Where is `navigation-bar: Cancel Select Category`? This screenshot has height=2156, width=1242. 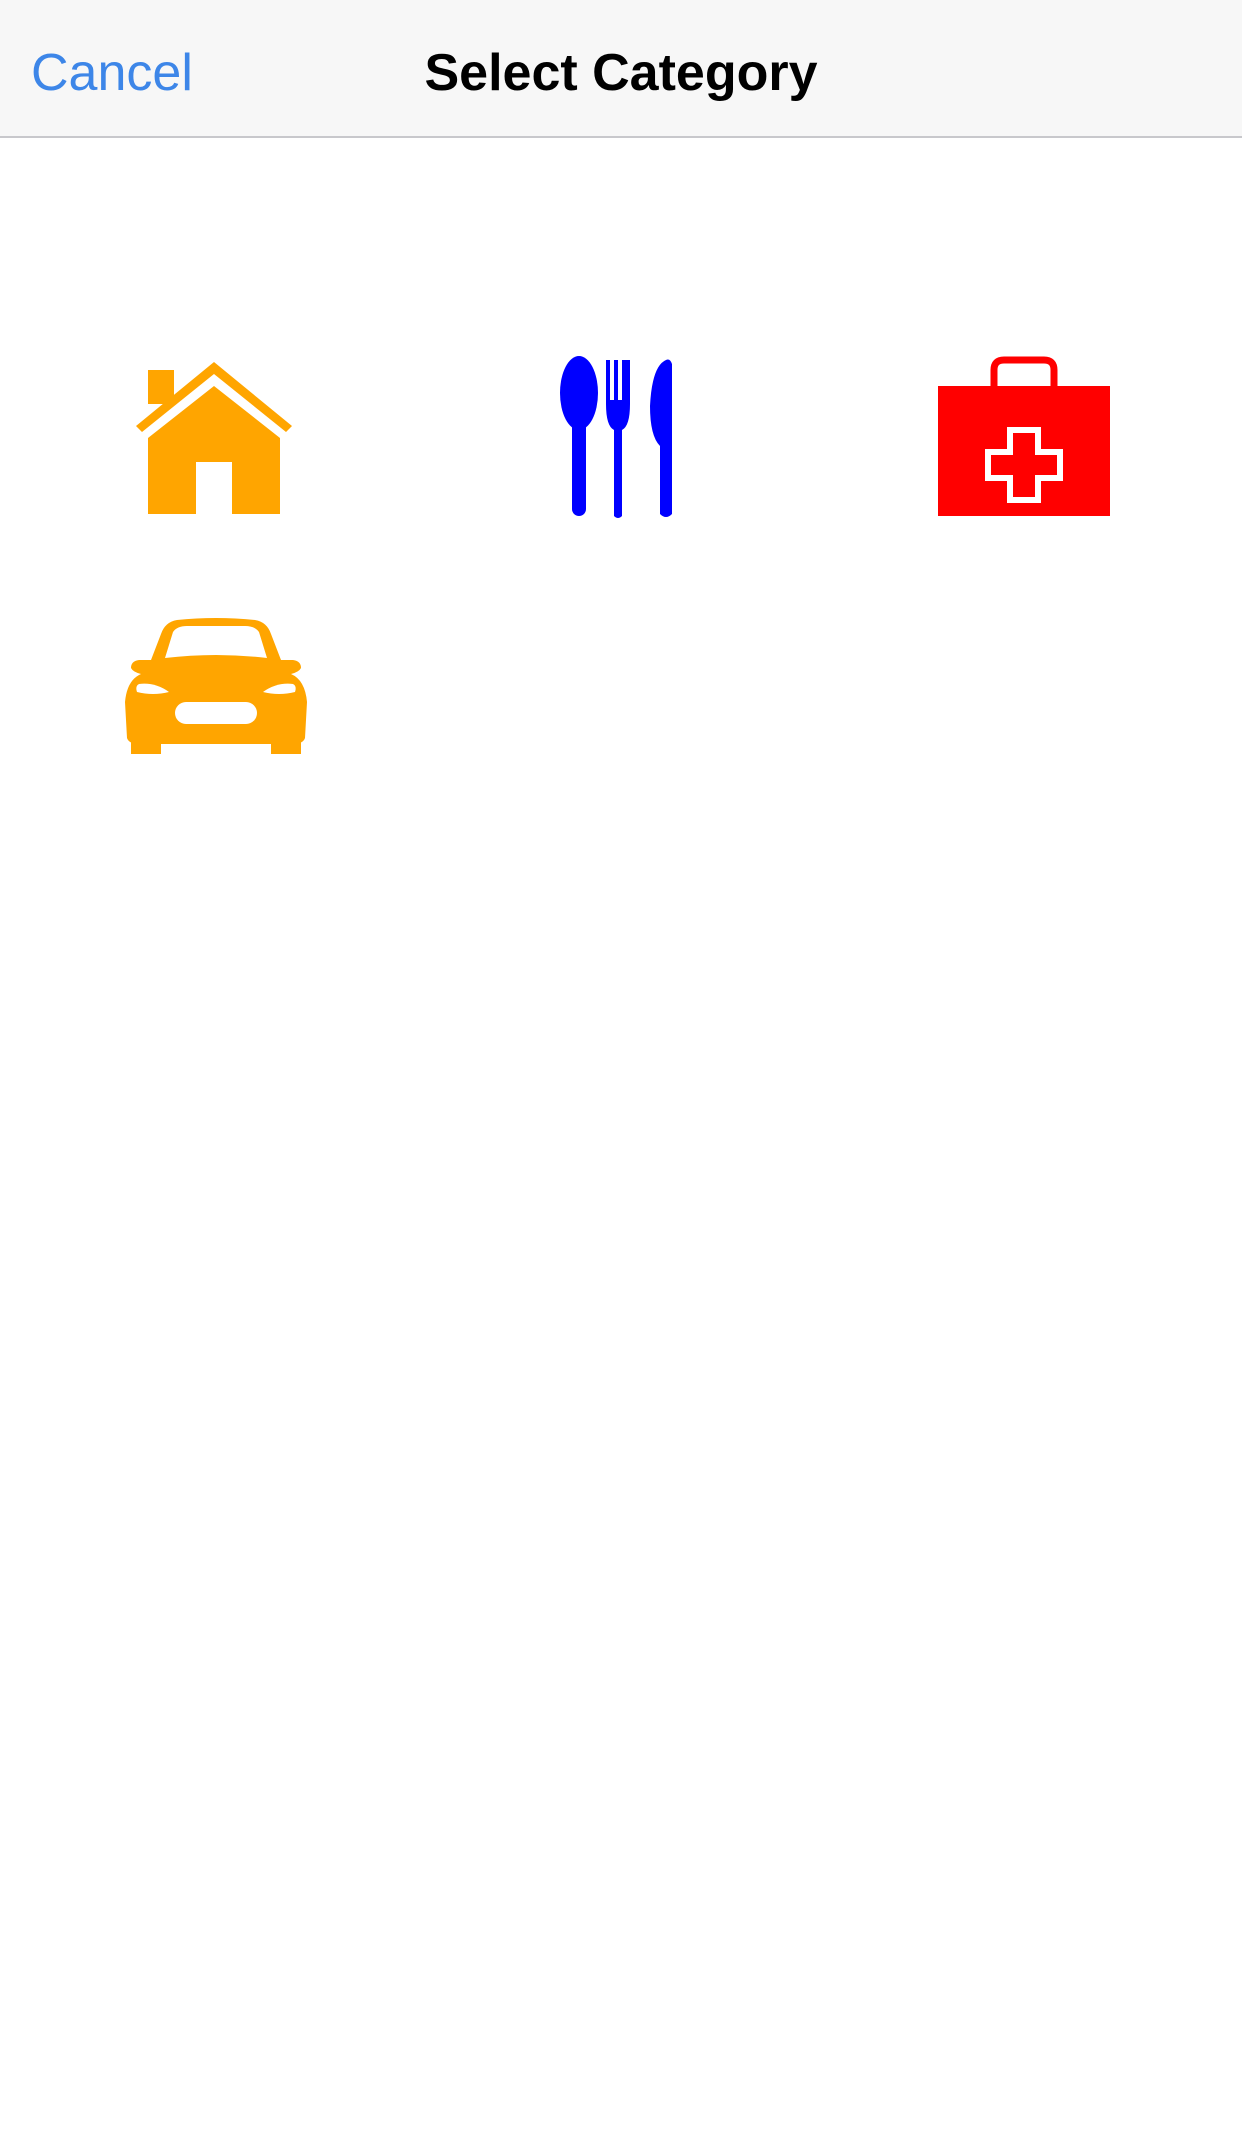 navigation-bar: Cancel Select Category is located at coordinates (621, 69).